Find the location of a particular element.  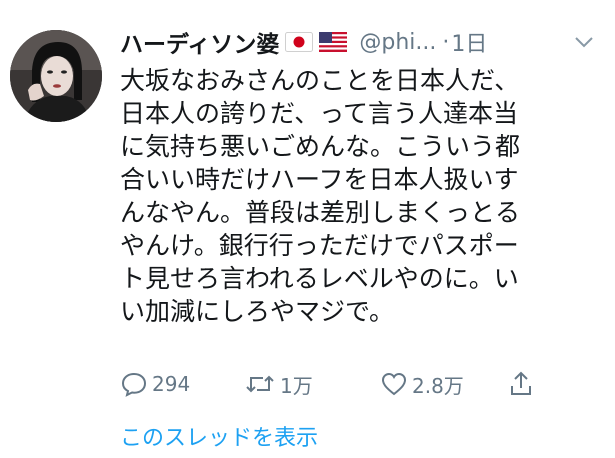

retweet-icon is located at coordinates (260, 384).